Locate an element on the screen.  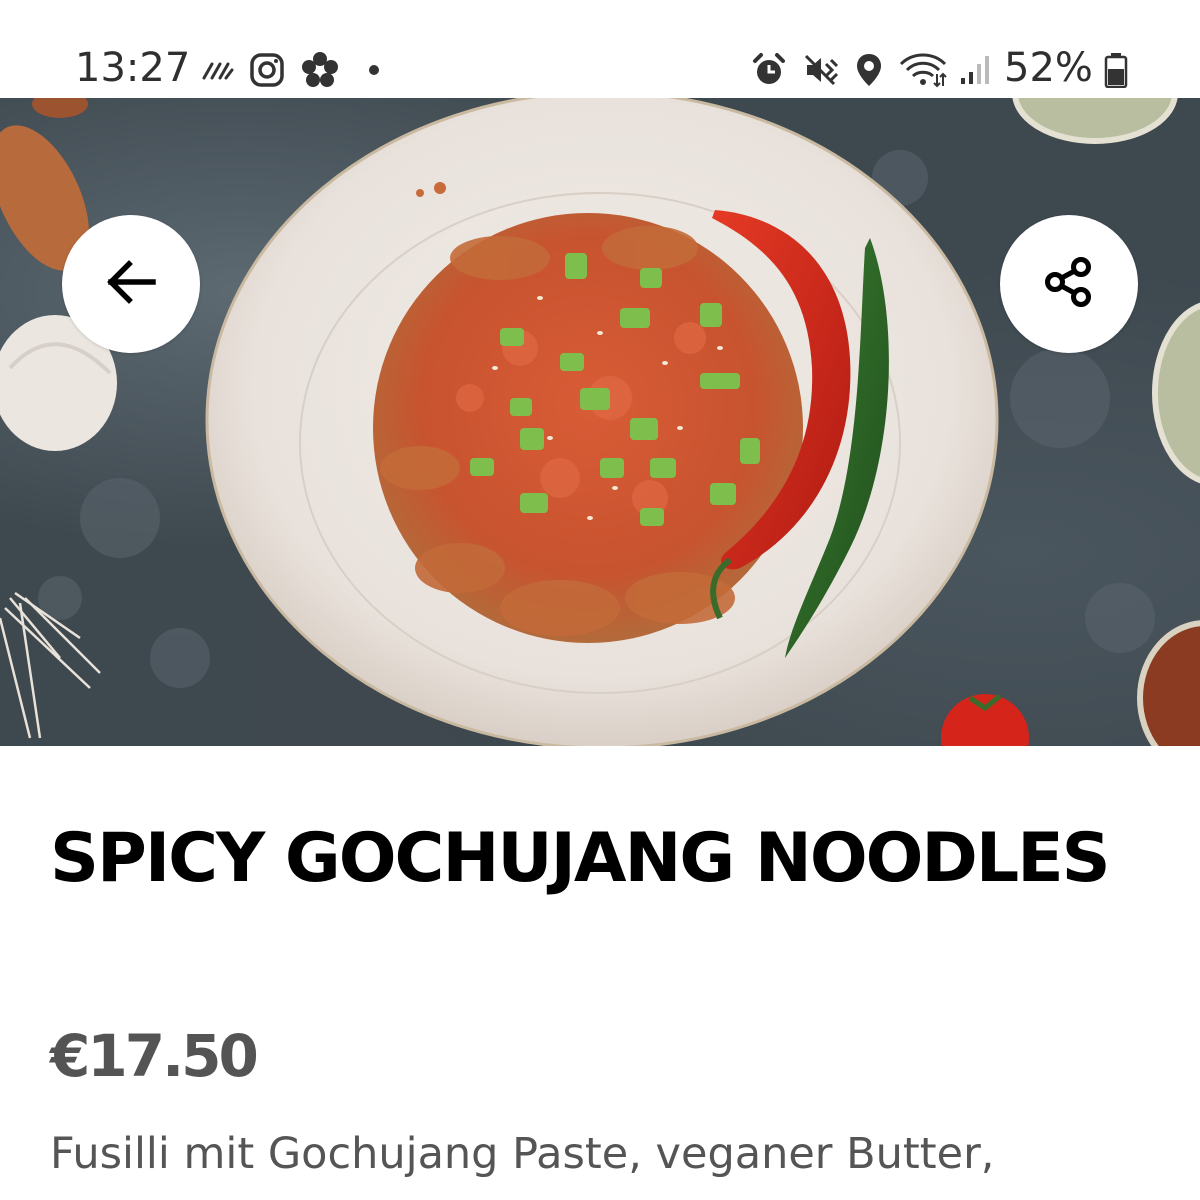
back-button is located at coordinates (131, 284).